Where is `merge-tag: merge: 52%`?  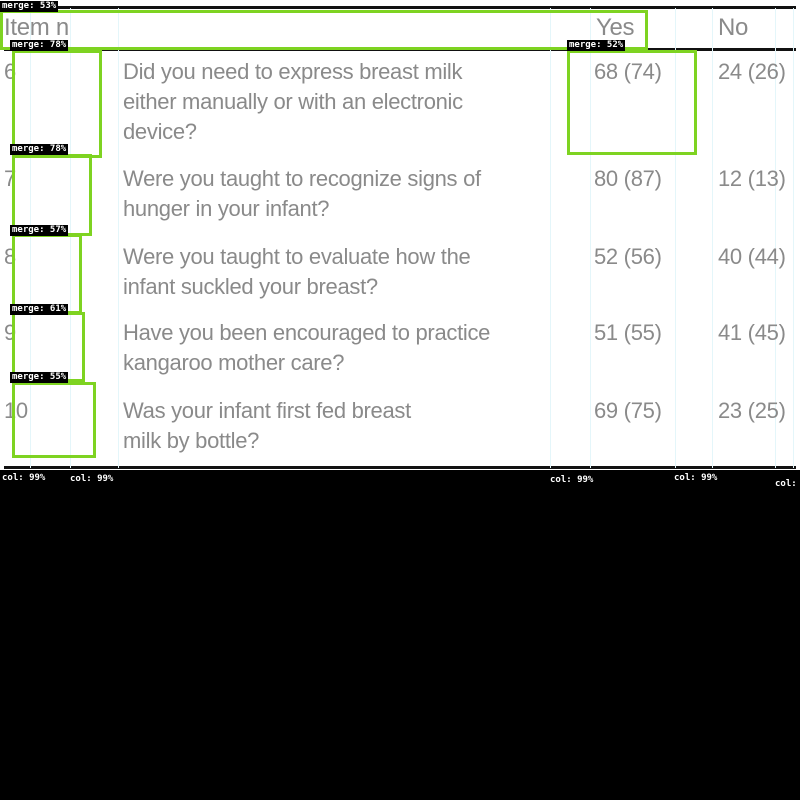 merge-tag: merge: 52% is located at coordinates (596, 45).